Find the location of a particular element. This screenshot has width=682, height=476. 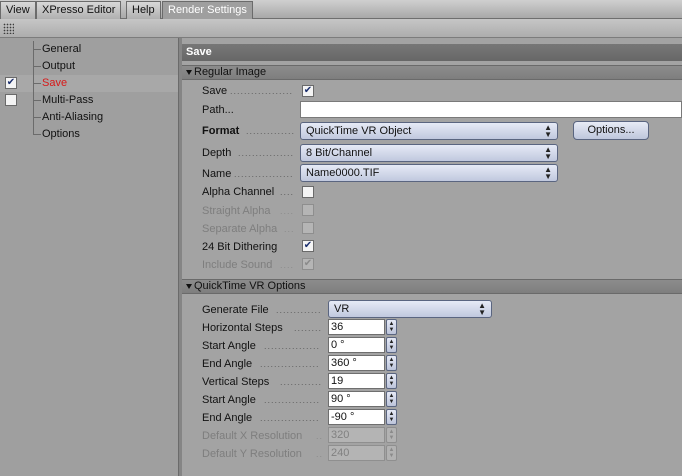

start-angle-label: Start Angle is located at coordinates (229, 346).